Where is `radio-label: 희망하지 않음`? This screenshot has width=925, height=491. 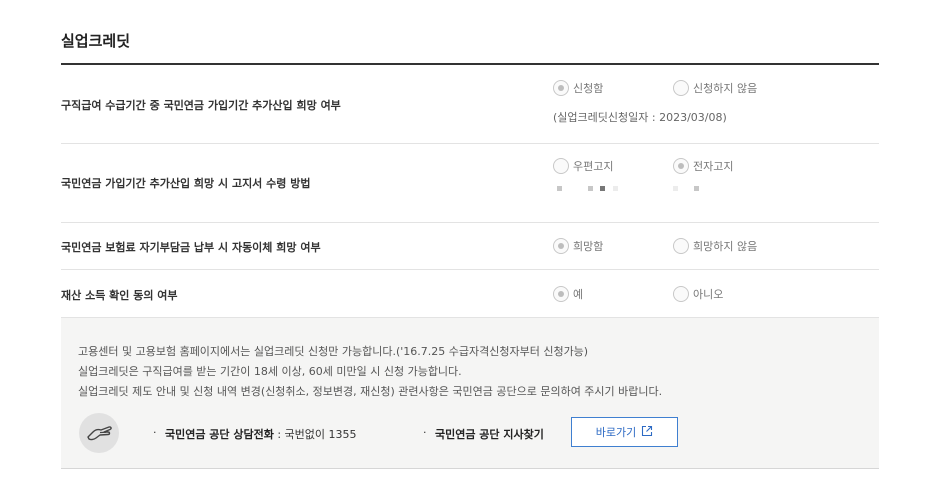
radio-label: 희망하지 않음 is located at coordinates (725, 246).